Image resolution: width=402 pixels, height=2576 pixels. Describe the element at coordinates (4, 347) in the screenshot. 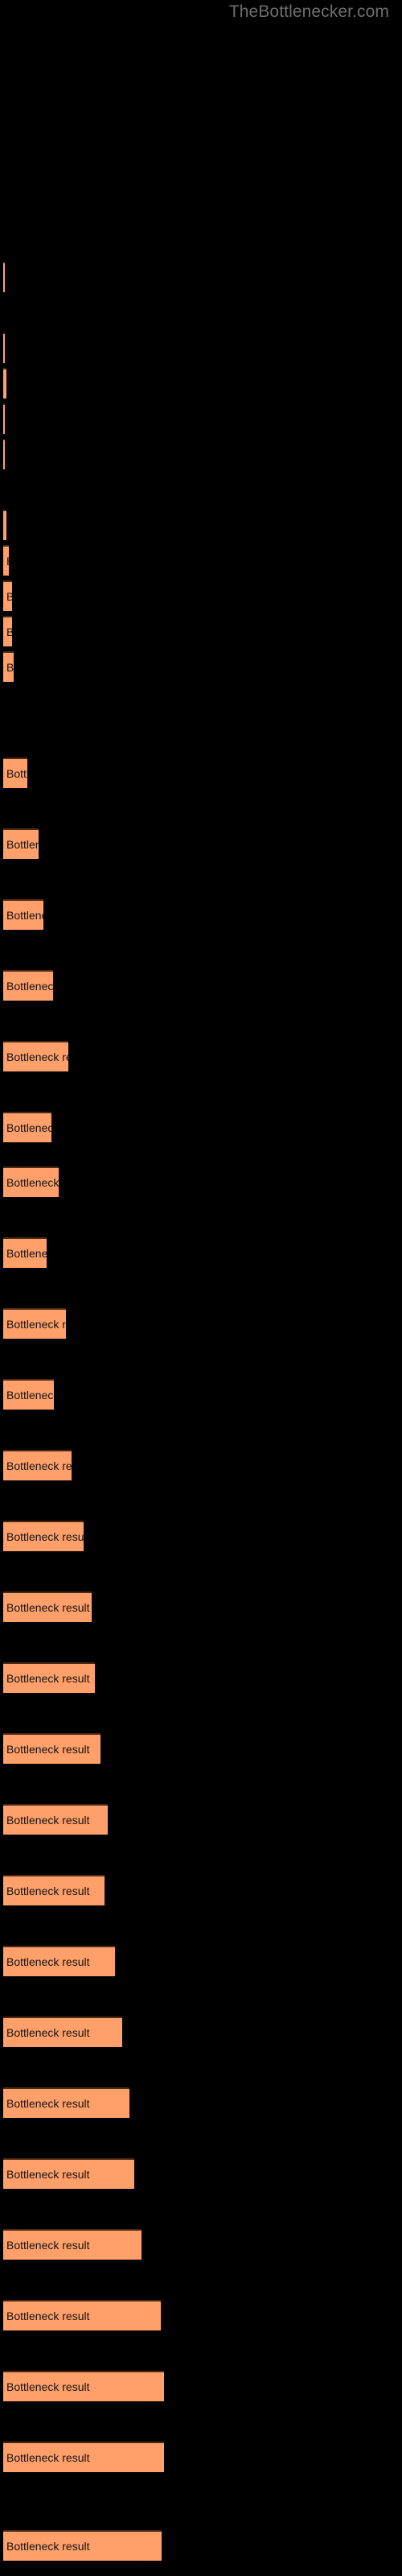

I see `bar-1: Bottleneck result` at that location.